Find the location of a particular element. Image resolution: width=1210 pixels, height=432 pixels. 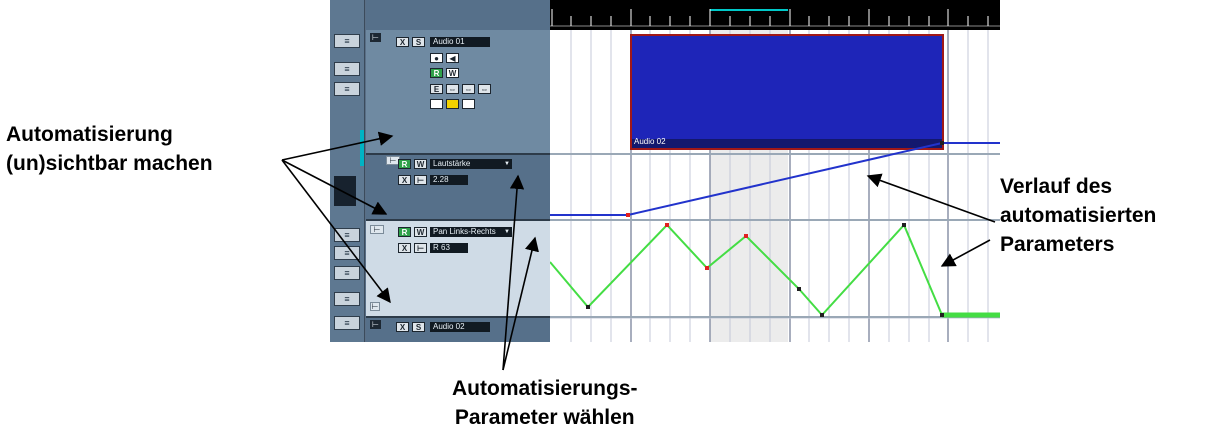

arrow-to-lower-toggle is located at coordinates (336, 231).